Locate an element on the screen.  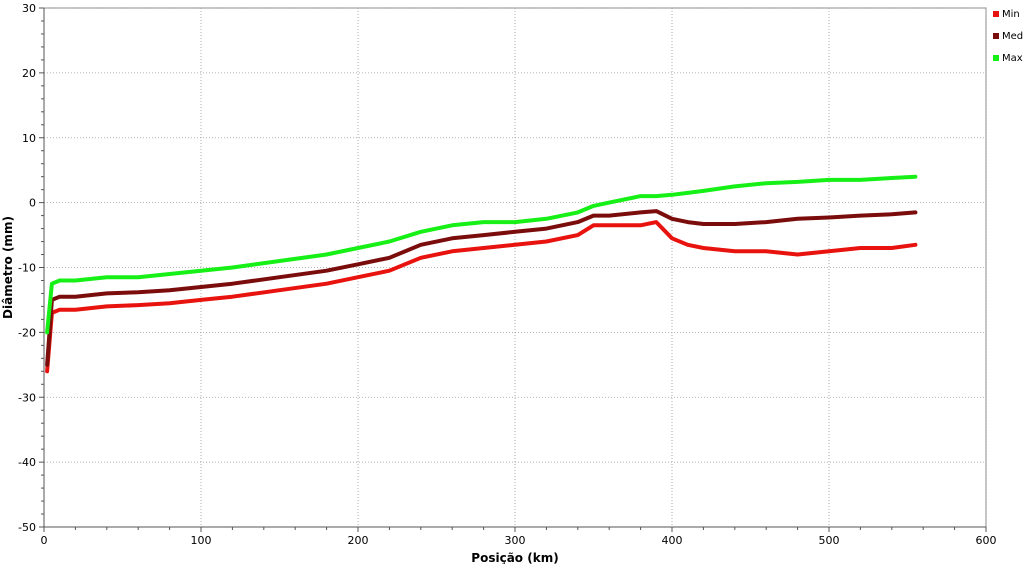
y-tick-label: -10 is located at coordinates (27, 268).